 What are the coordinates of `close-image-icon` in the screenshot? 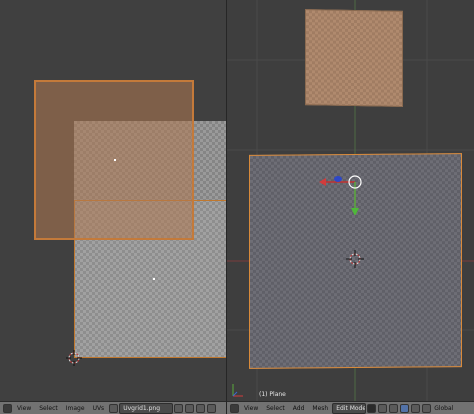 It's located at (212, 408).